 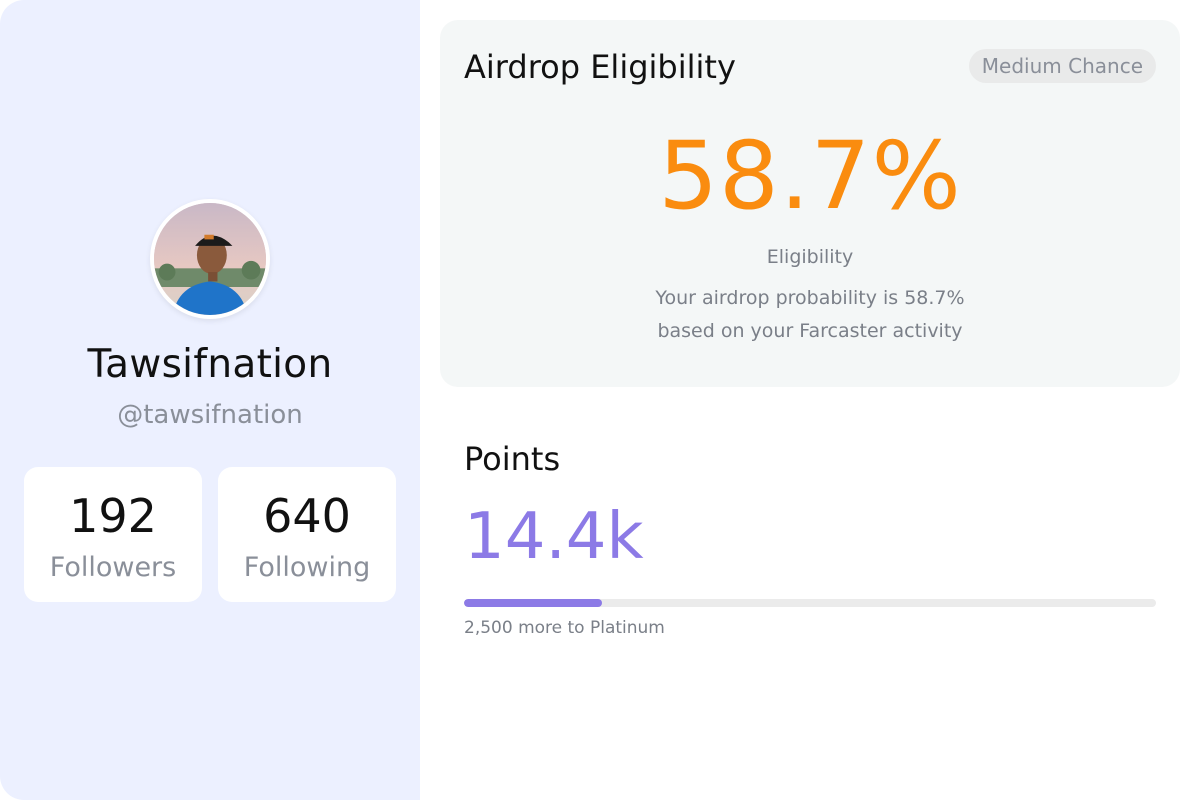 I want to click on following-label: Following, so click(x=307, y=567).